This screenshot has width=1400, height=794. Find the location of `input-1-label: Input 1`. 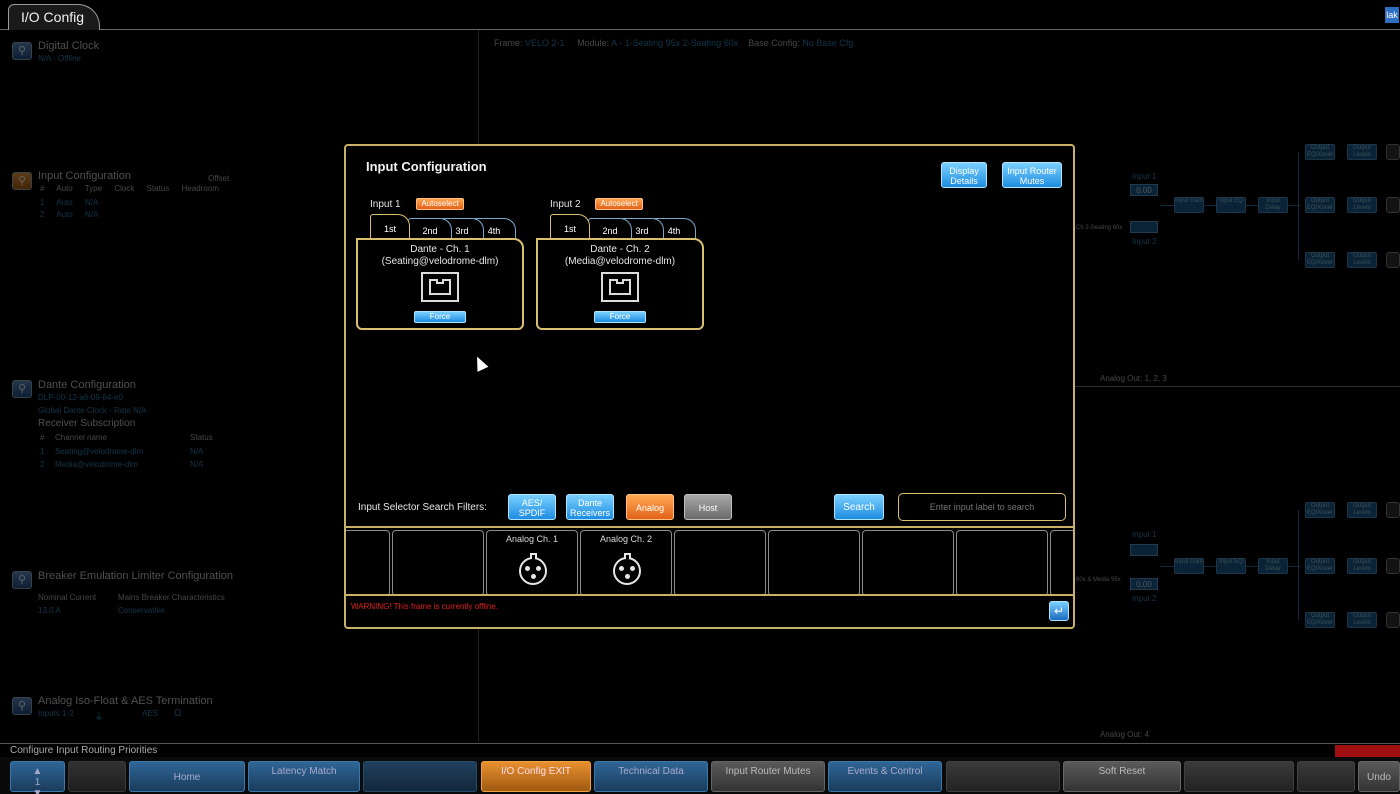

input-1-label: Input 1 is located at coordinates (1144, 534).